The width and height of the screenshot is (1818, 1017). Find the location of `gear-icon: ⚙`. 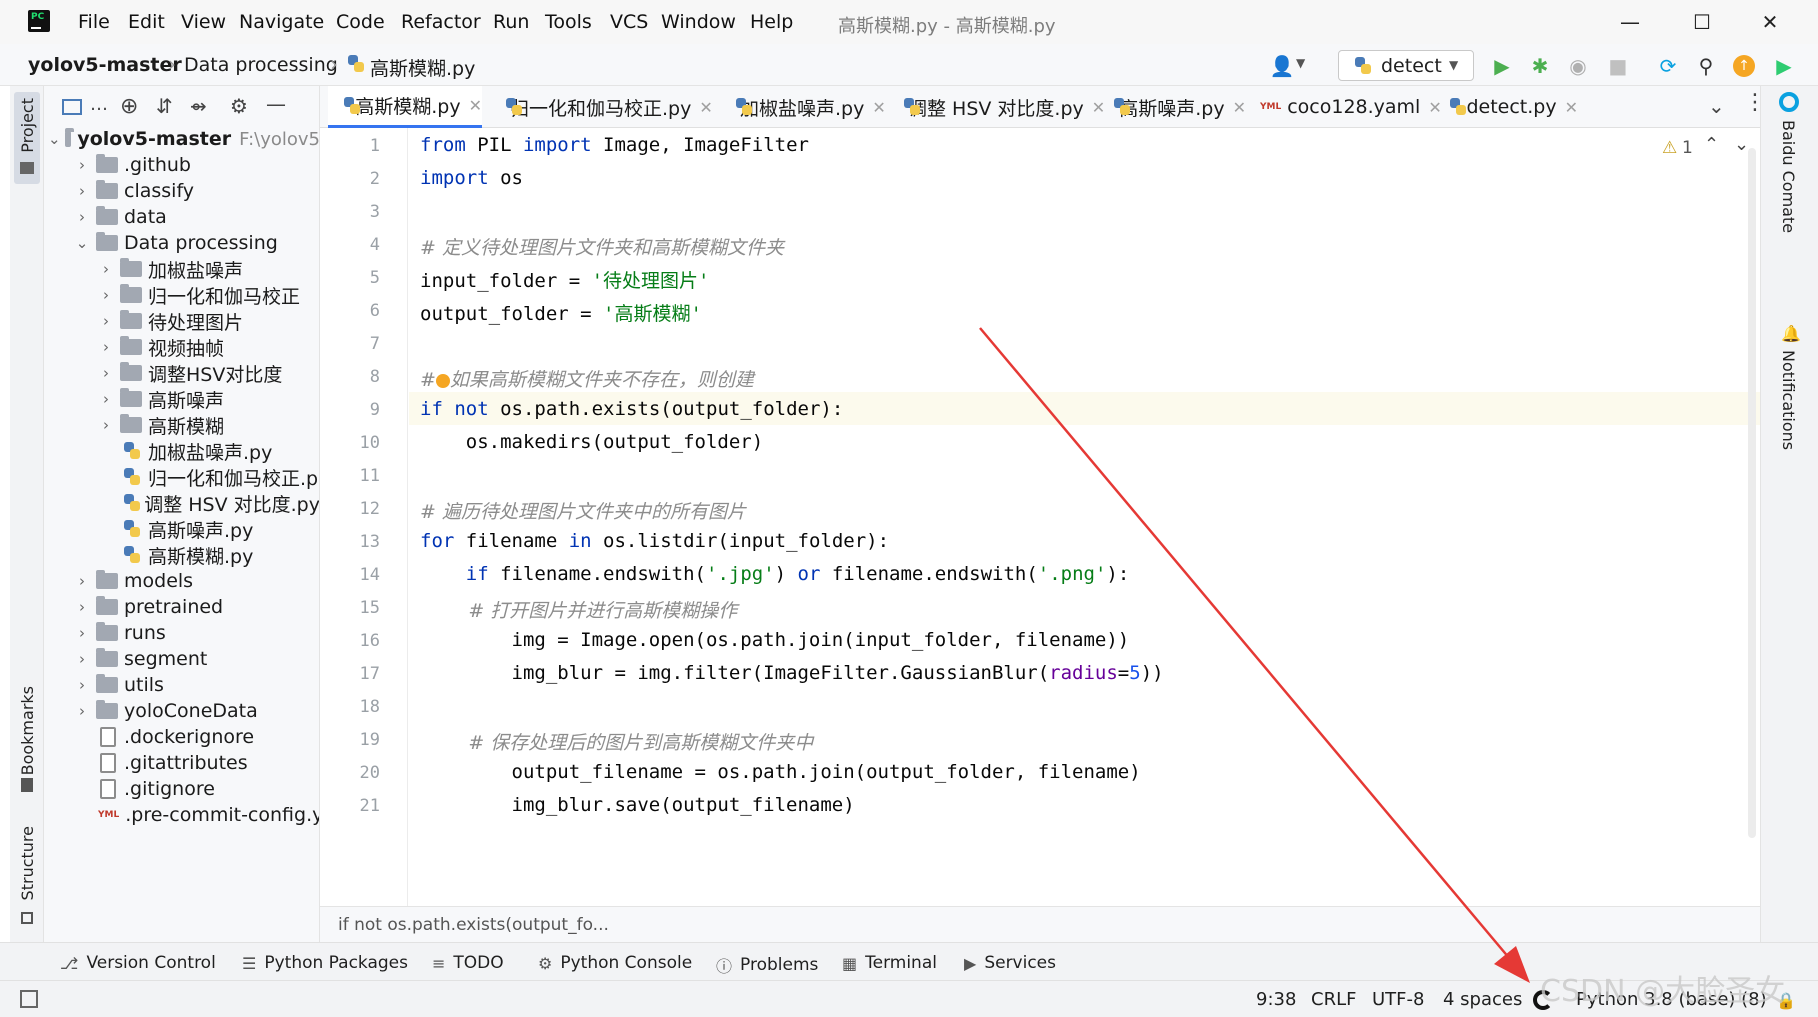

gear-icon: ⚙ is located at coordinates (239, 106).